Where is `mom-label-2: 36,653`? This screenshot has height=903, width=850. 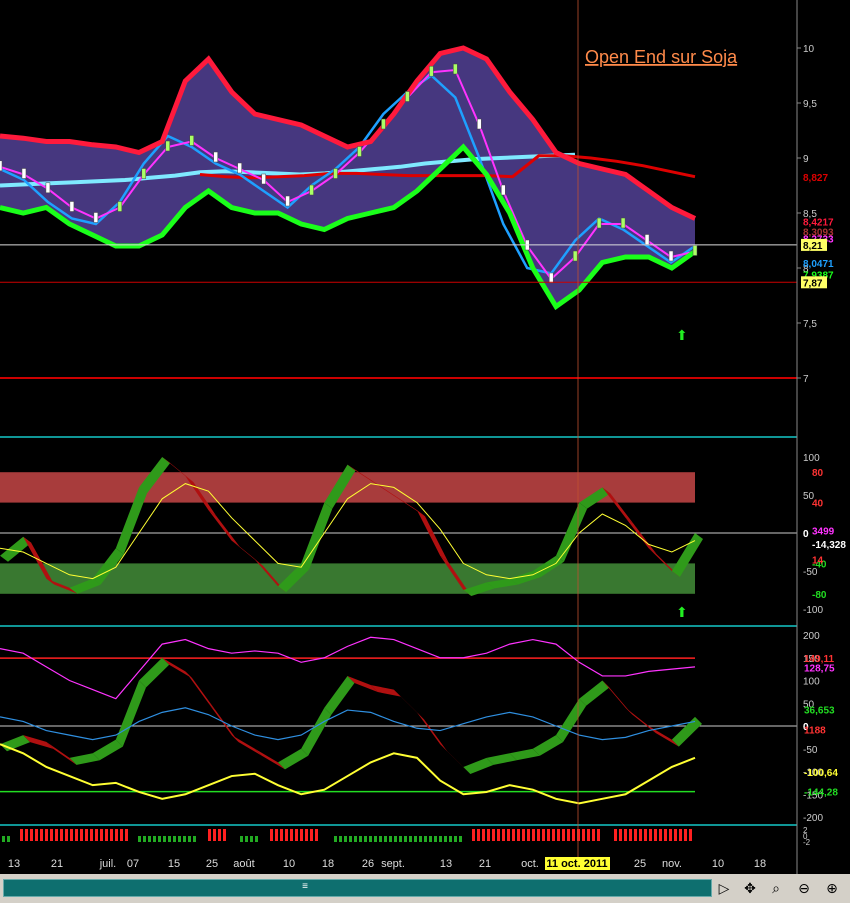
mom-label-2: 36,653 is located at coordinates (819, 710).